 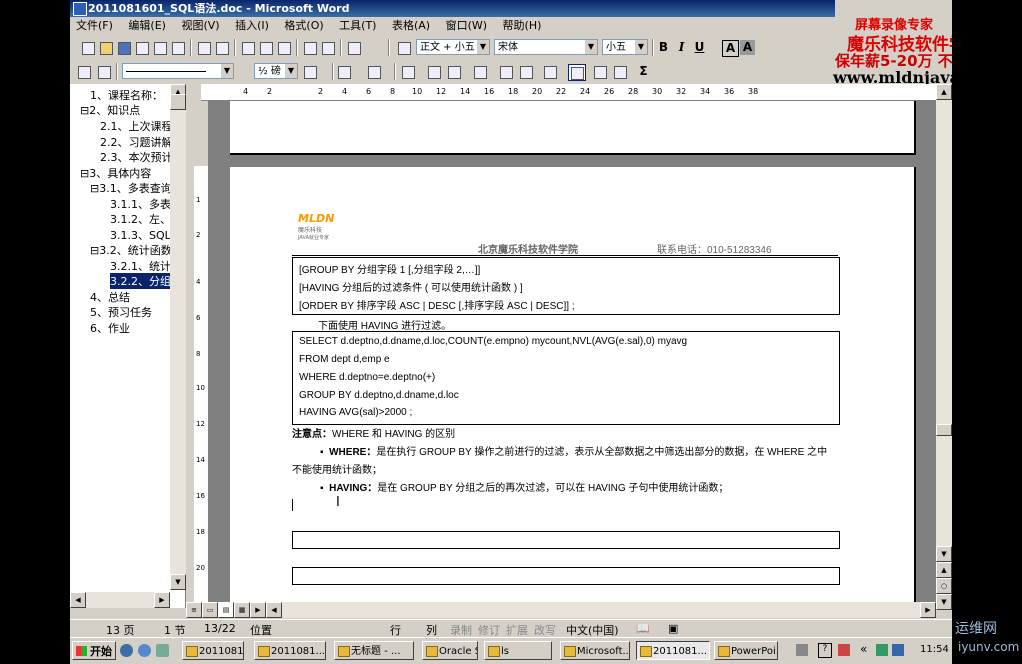 What do you see at coordinates (600, 71) in the screenshot?
I see `sort-asc-button` at bounding box center [600, 71].